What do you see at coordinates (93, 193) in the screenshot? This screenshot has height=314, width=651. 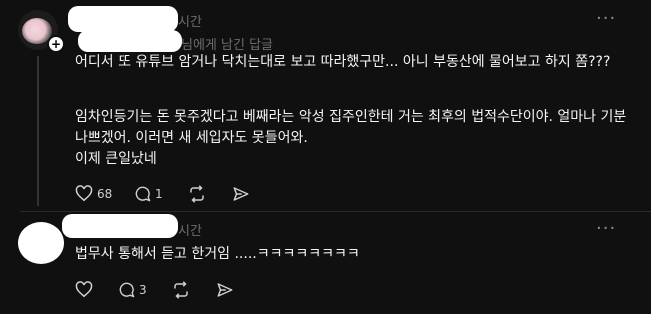 I see `like-button: 68` at bounding box center [93, 193].